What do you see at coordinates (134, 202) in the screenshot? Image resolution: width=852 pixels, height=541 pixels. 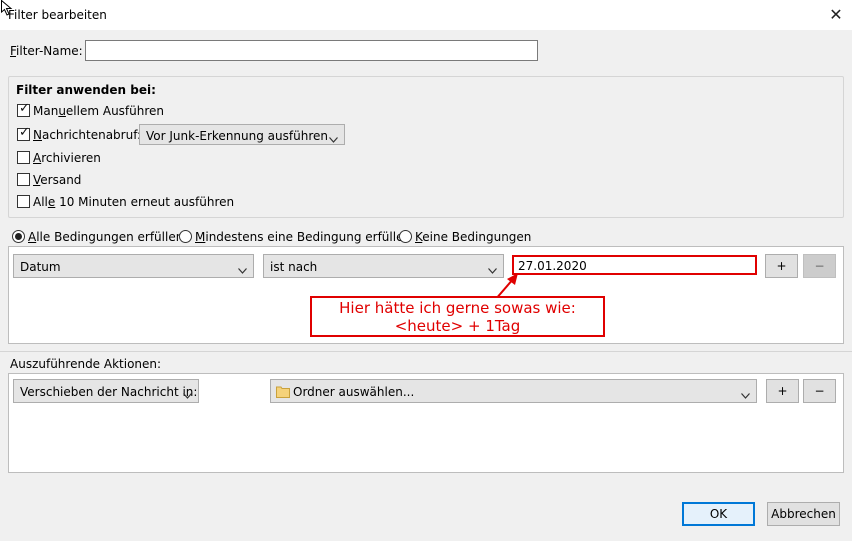 I see `periodic-label: Alle 10 Minuten erneut ausführen` at bounding box center [134, 202].